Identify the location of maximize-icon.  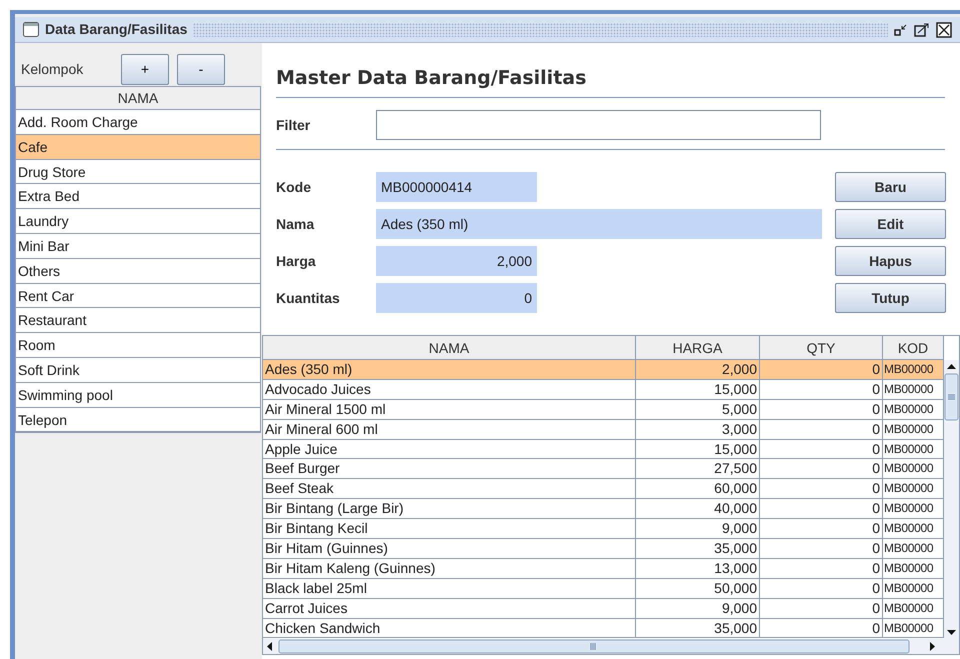
(922, 29).